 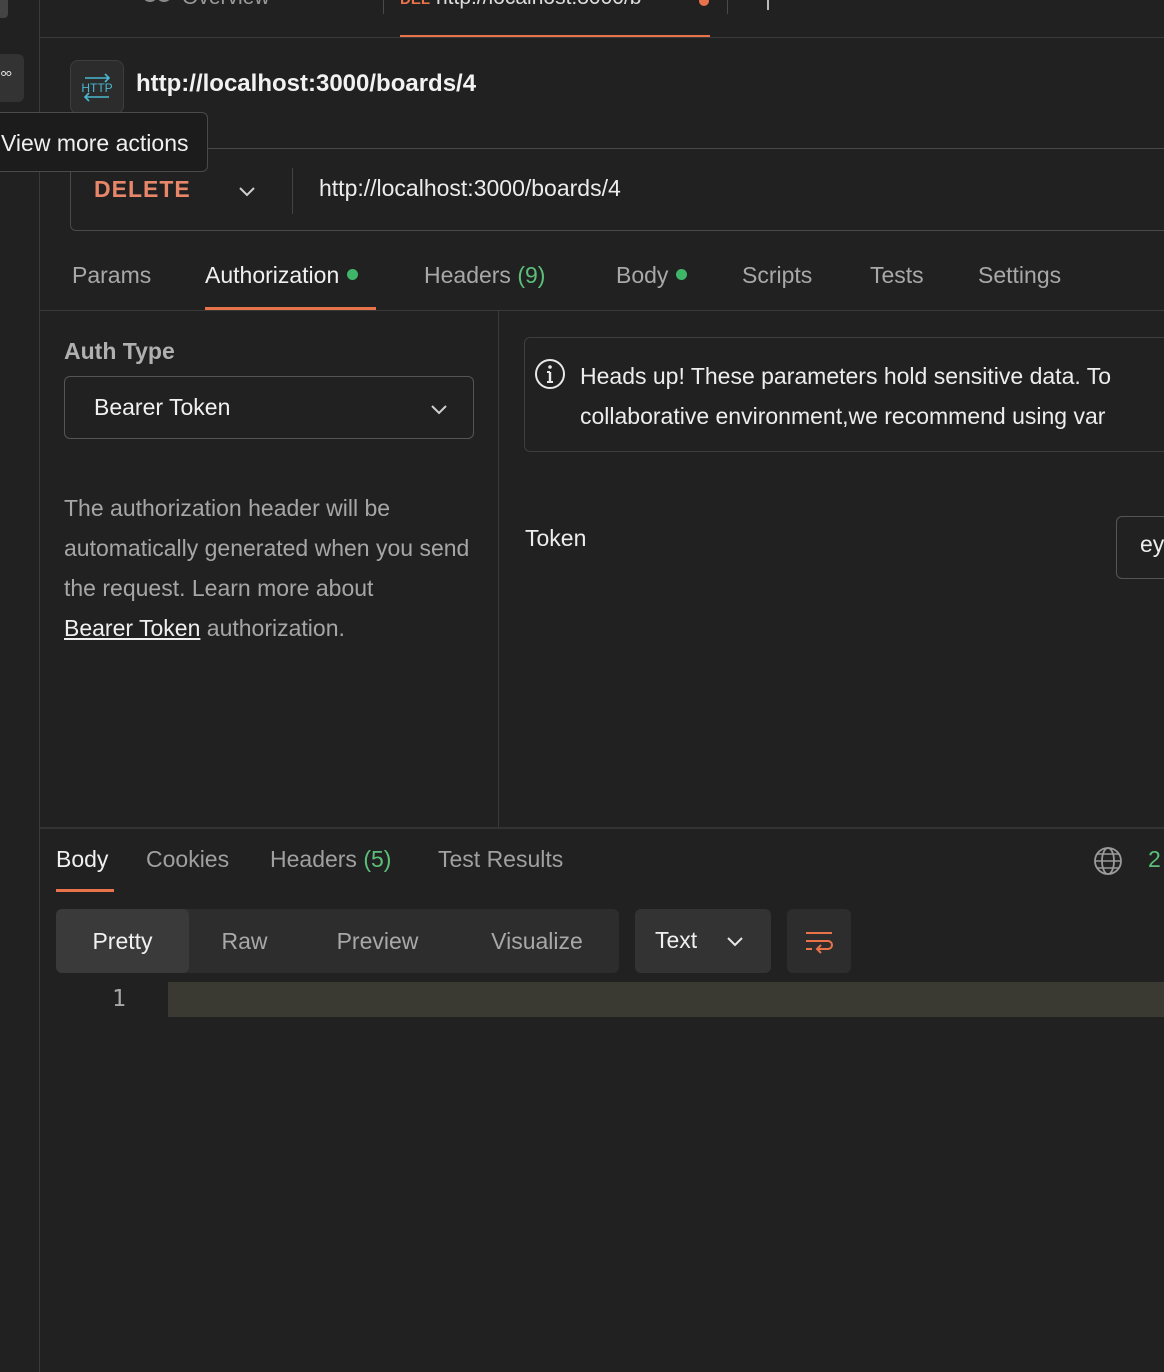 What do you see at coordinates (537, 941) in the screenshot?
I see `view-visualize-button: Visualize` at bounding box center [537, 941].